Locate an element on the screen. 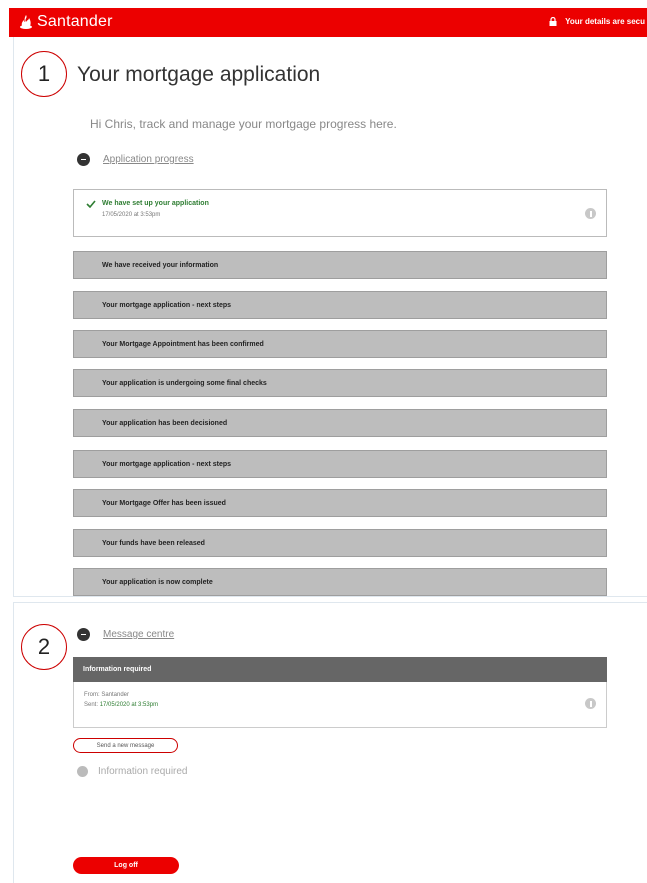 Image resolution: width=647 pixels, height=883 pixels. progress-step-row: Your funds have been released is located at coordinates (340, 543).